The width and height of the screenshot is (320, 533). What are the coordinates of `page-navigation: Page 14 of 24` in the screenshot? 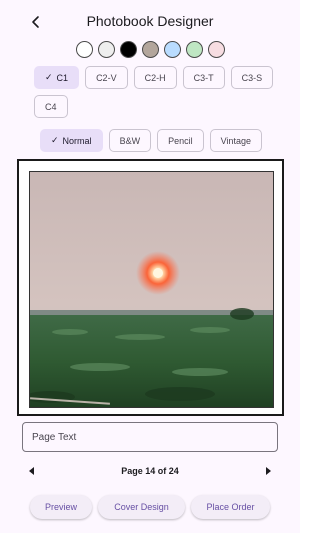 It's located at (150, 471).